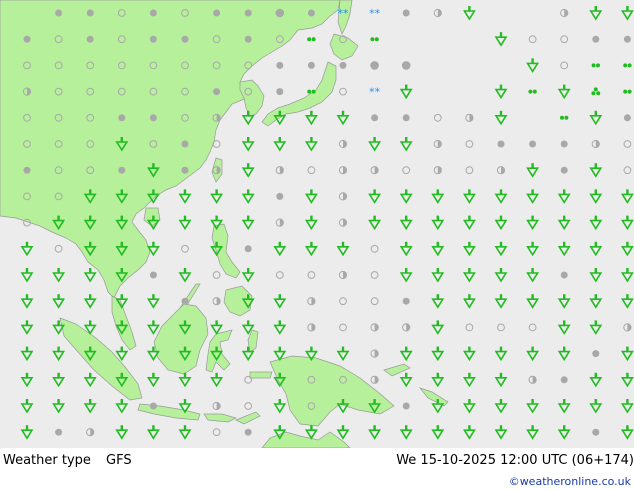 Image resolution: width=634 pixels, height=490 pixels. I want to click on java-island, so click(169, 412).